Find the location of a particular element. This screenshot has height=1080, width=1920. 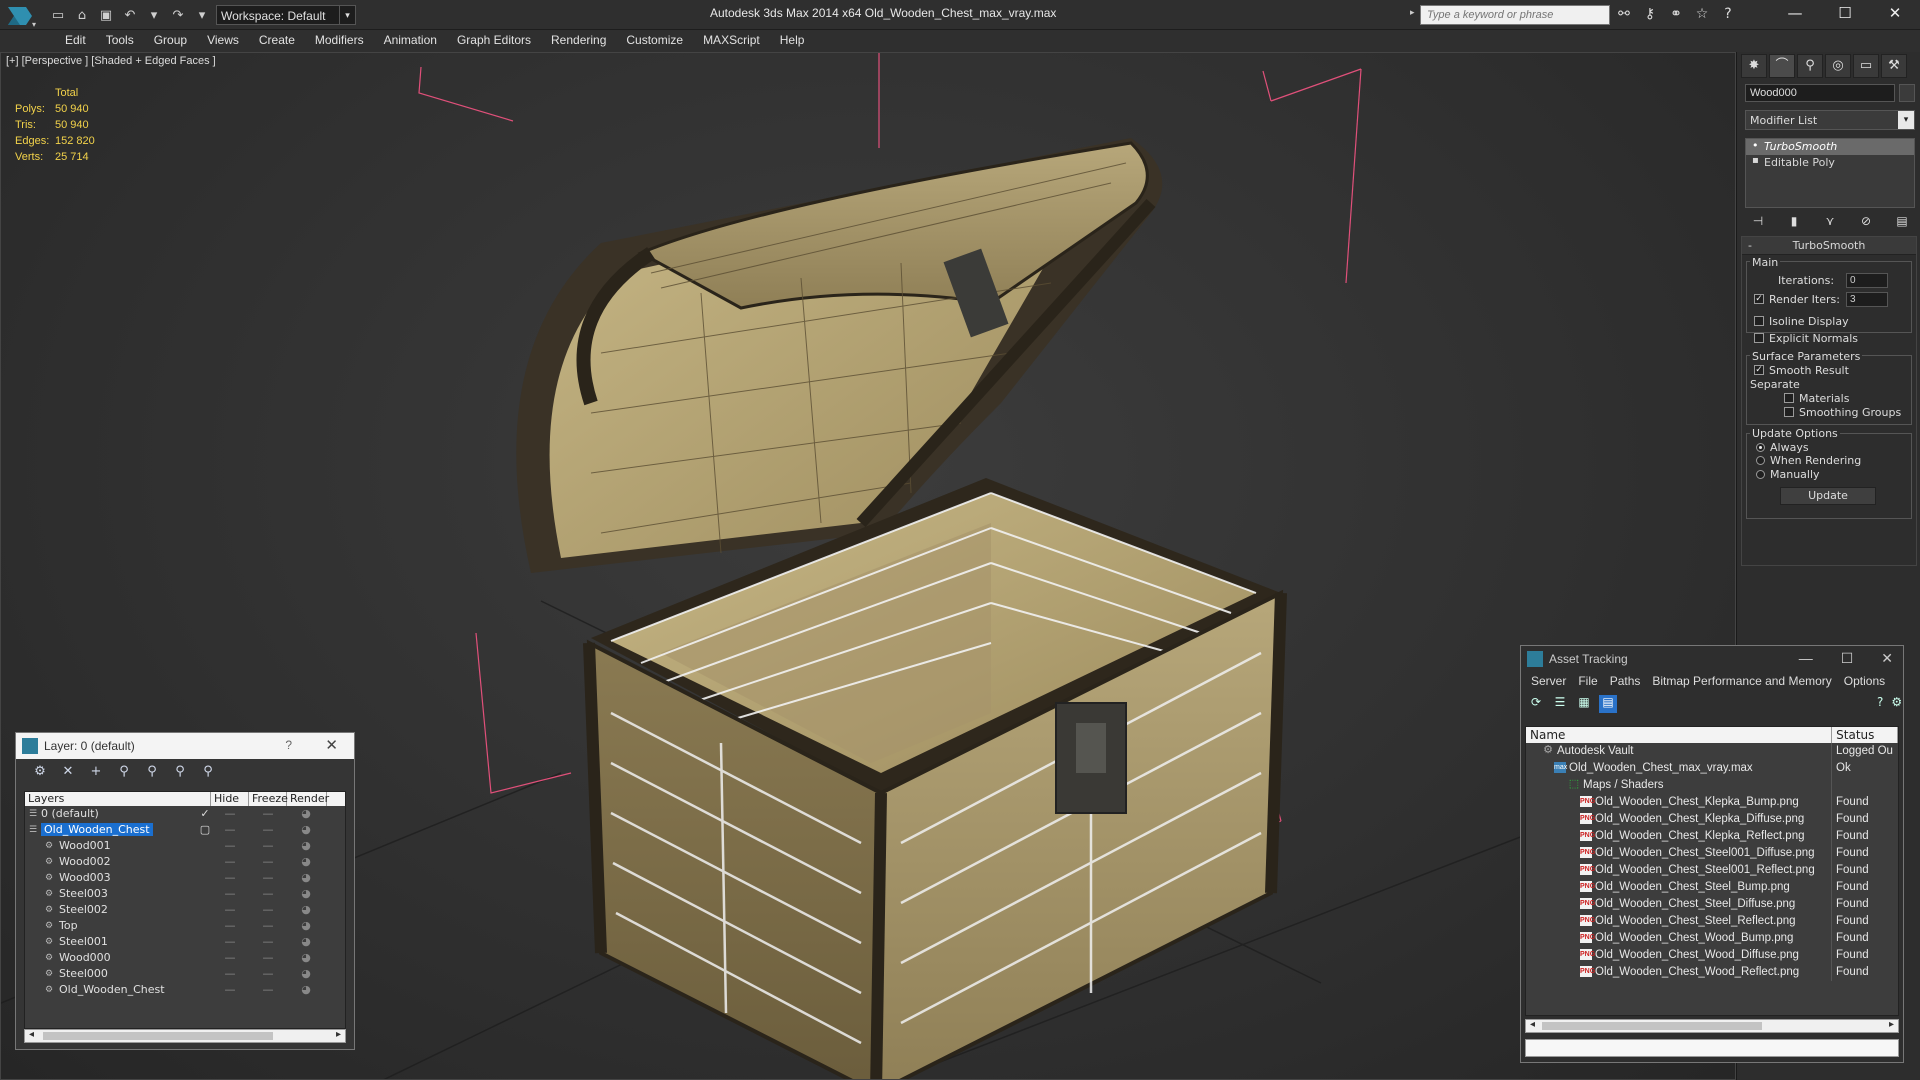

undo-icon: ↶ is located at coordinates (130, 15).